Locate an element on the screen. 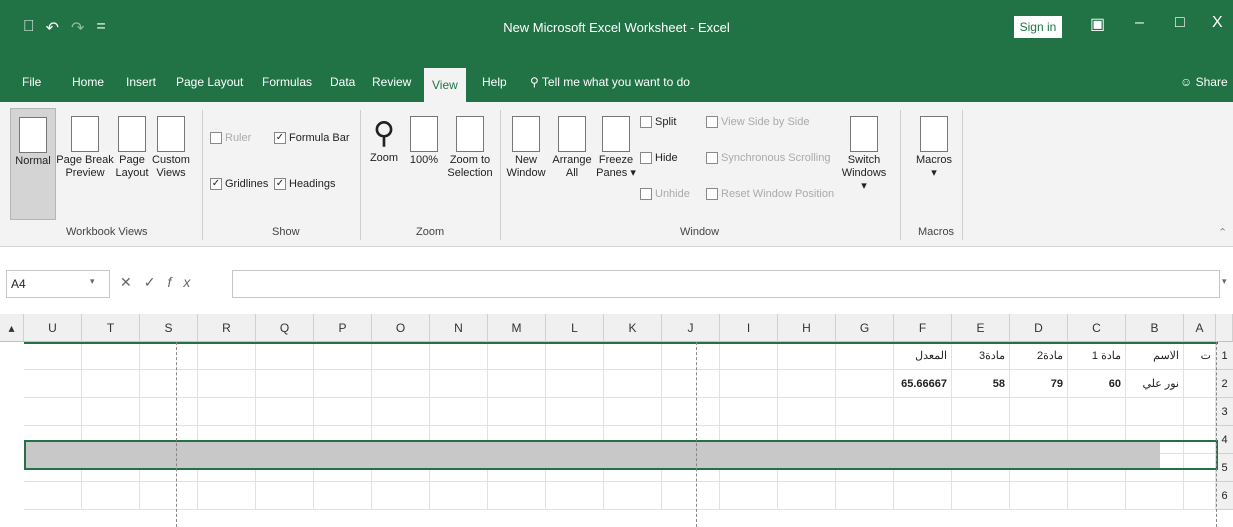  cell-c2: 60 is located at coordinates (1097, 384).